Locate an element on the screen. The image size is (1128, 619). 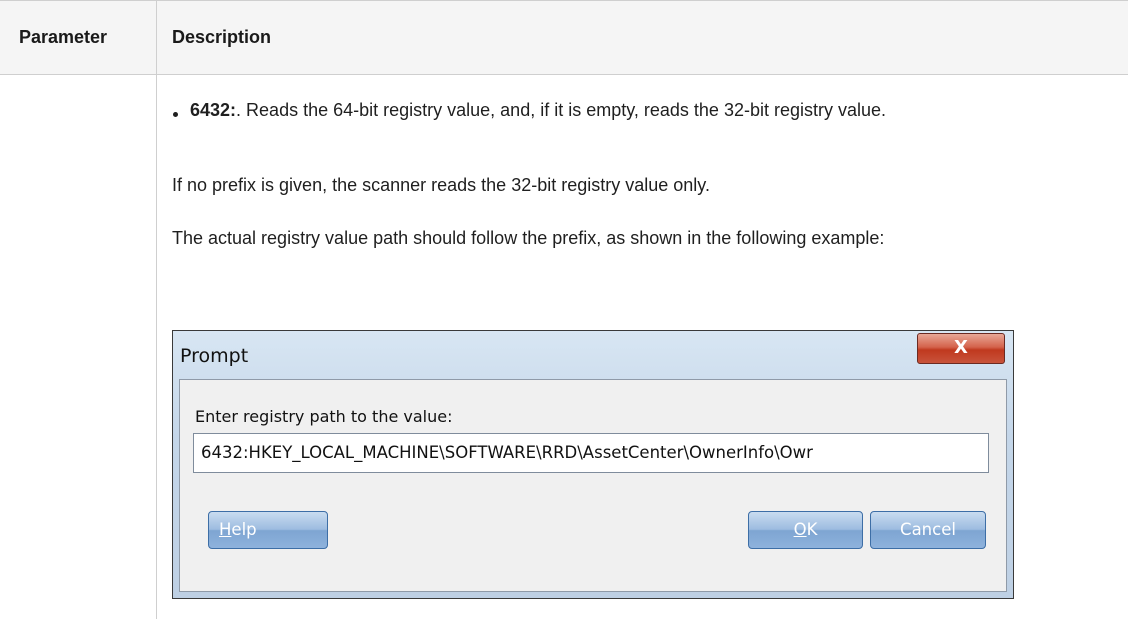
bullet-icon is located at coordinates (175, 114).